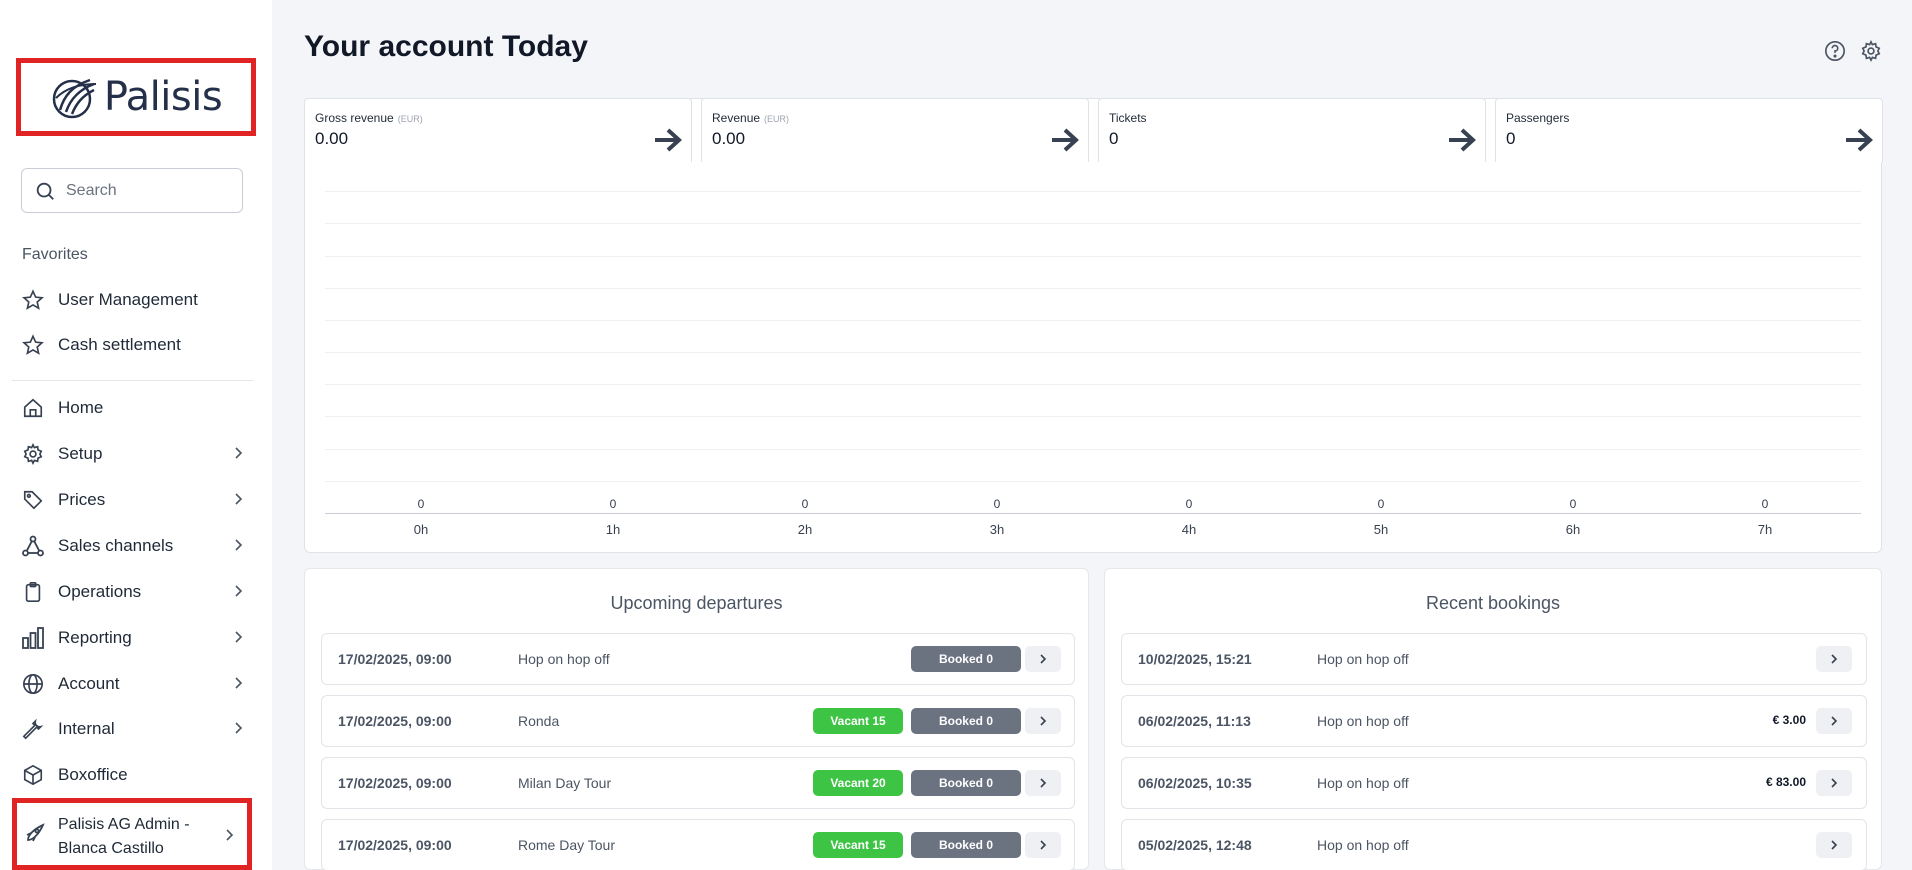 The height and width of the screenshot is (870, 1912). I want to click on sidebar-item-account: Account, so click(135, 684).